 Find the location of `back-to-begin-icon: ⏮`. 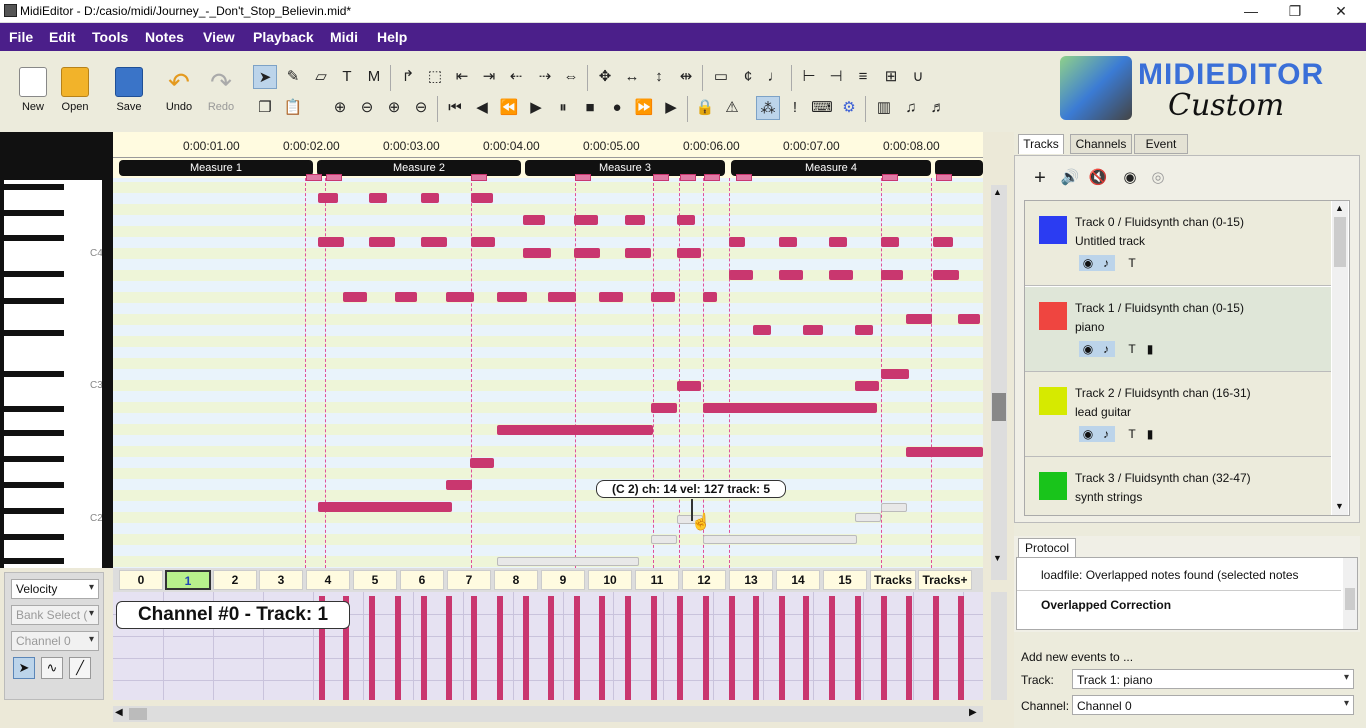

back-to-begin-icon: ⏮ is located at coordinates (455, 108).